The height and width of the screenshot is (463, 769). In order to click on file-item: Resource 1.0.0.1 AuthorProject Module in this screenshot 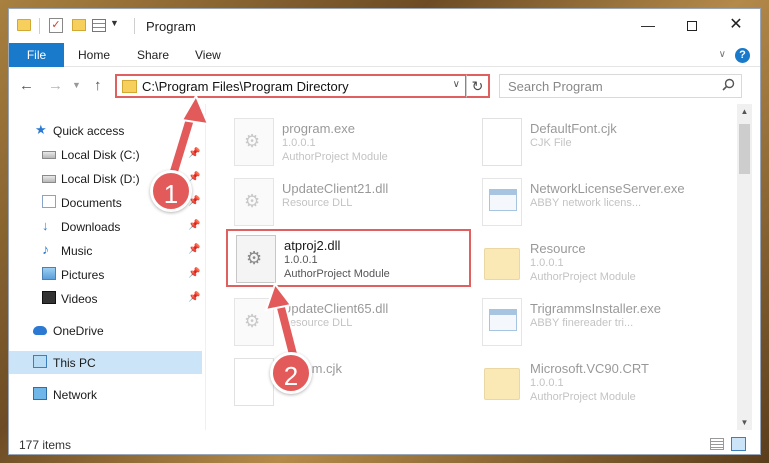, I will do `click(607, 262)`.